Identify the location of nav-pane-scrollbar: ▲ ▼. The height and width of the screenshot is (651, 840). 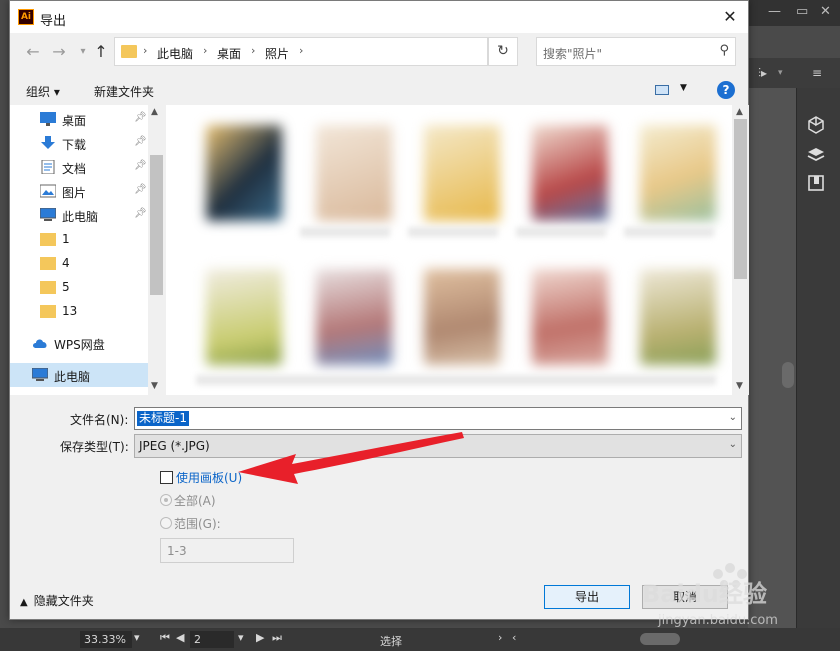
(156, 250).